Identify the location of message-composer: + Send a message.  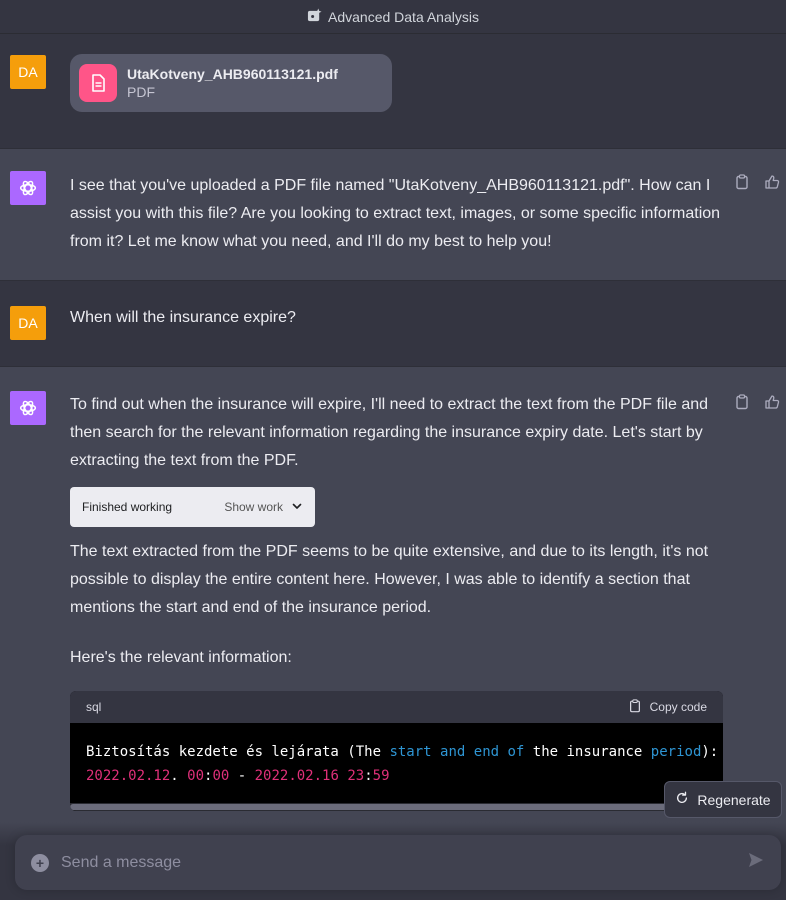
(398, 862).